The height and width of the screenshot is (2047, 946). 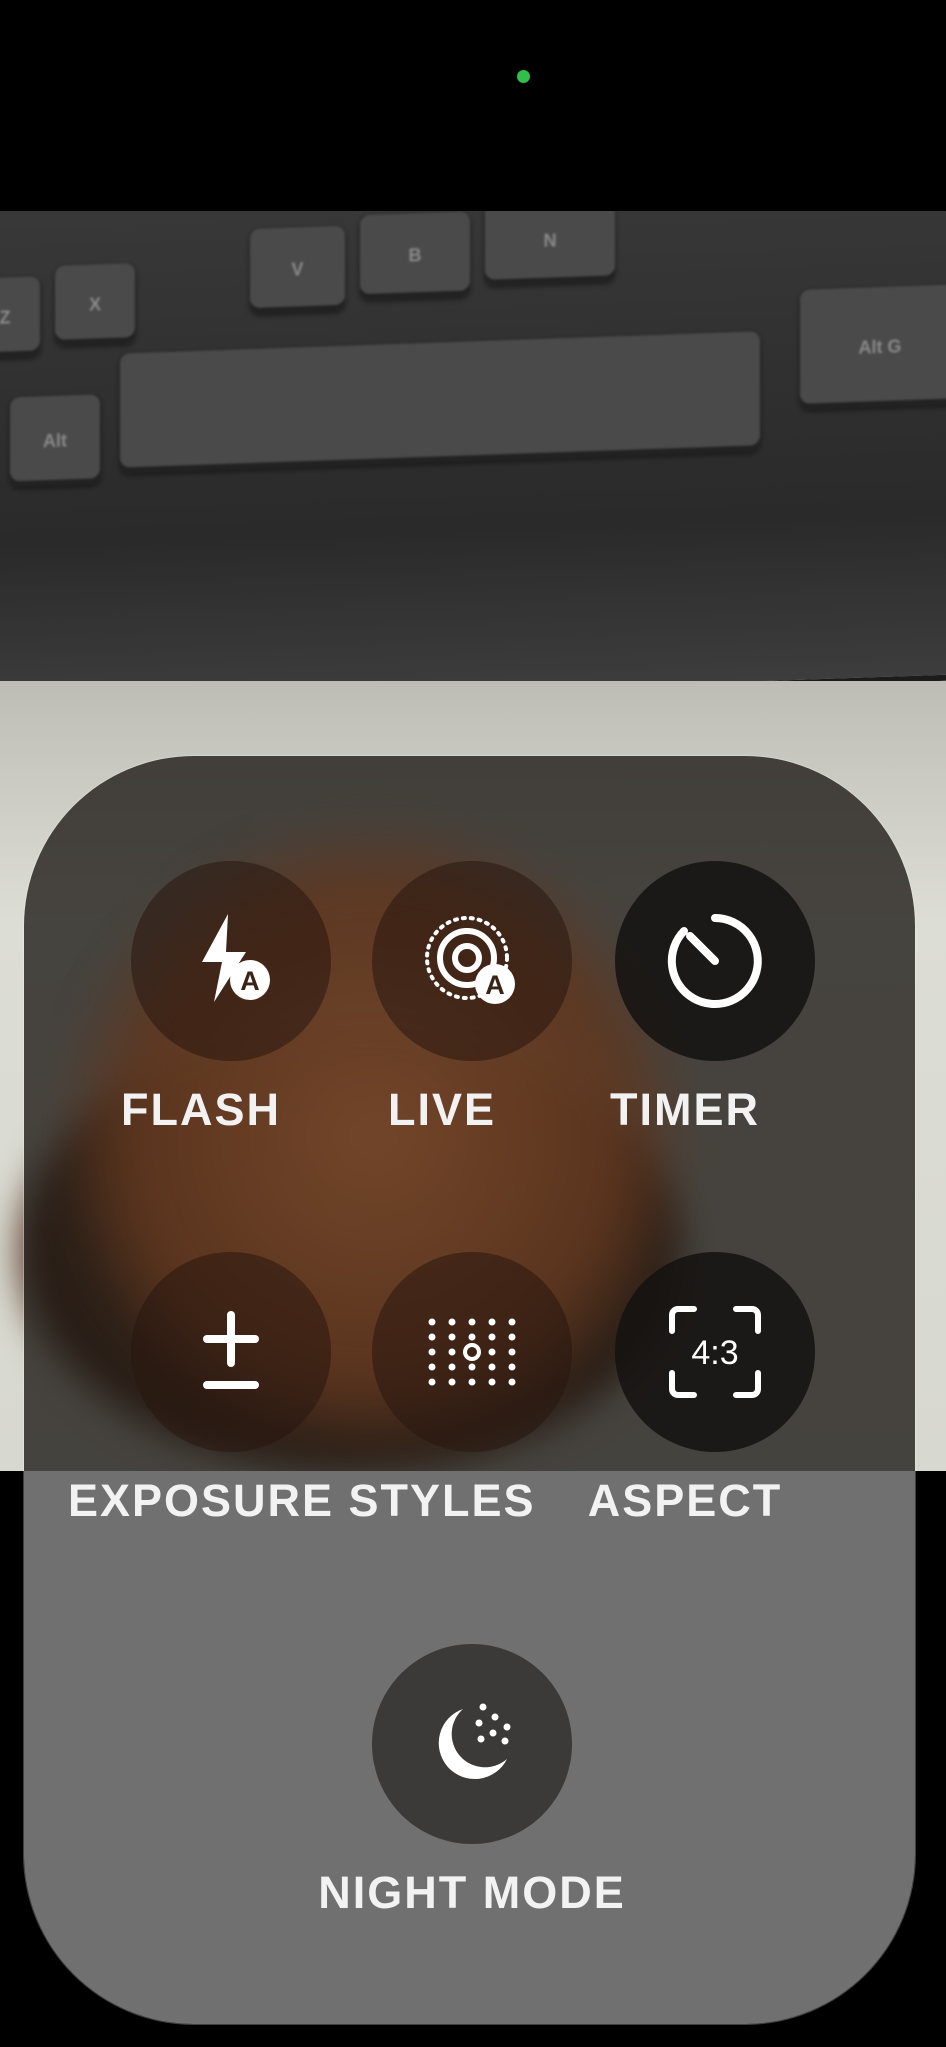 I want to click on key: N, so click(x=550, y=248).